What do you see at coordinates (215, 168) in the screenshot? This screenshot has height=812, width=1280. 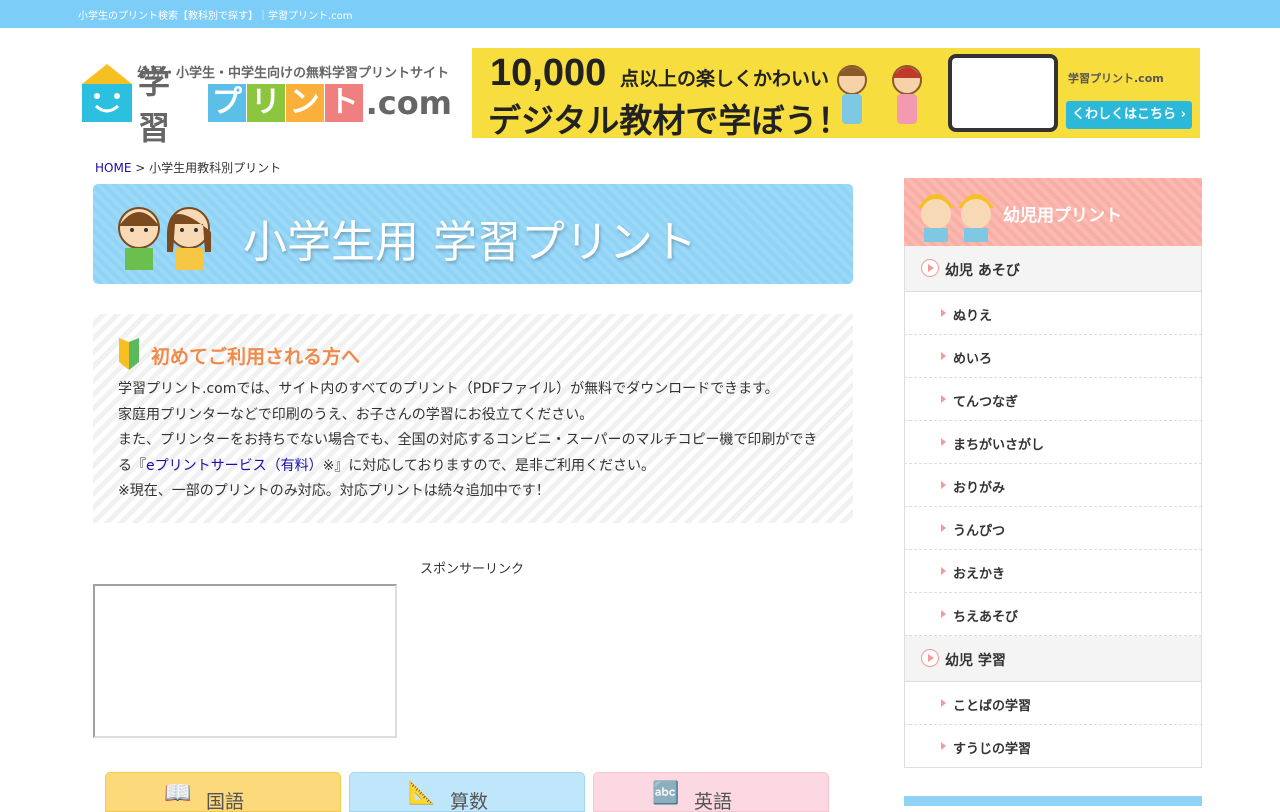 I see `breadcrumb-current: 小学生用教科別プリント` at bounding box center [215, 168].